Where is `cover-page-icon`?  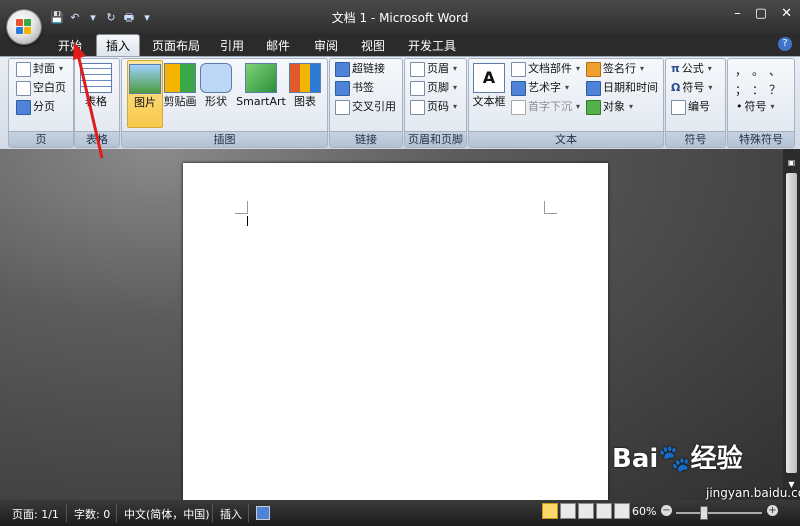 cover-page-icon is located at coordinates (23, 69).